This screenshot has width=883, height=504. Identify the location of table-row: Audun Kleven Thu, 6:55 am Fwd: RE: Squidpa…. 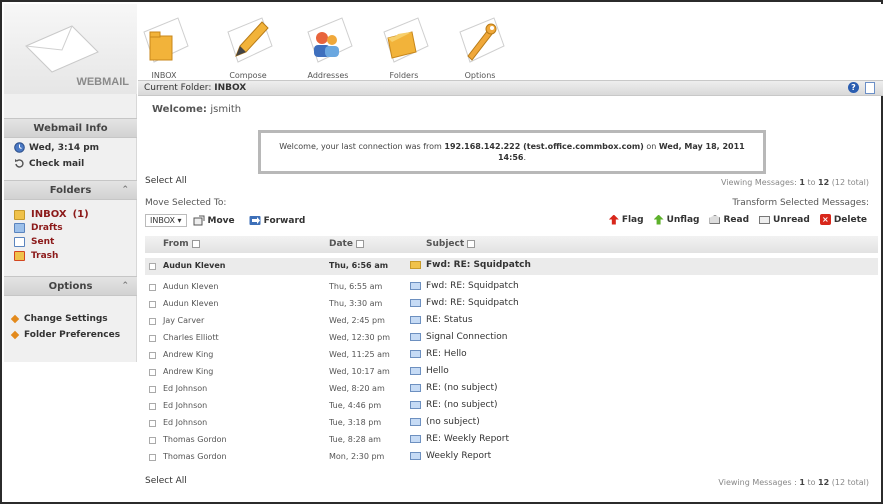
(511, 287).